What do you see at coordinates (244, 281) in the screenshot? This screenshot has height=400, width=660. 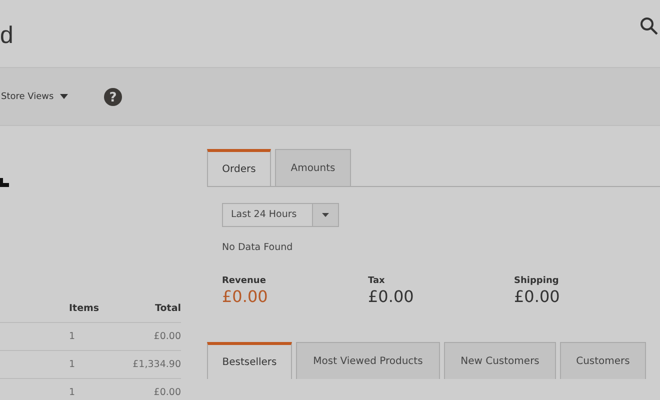 I see `total-label: Revenue` at bounding box center [244, 281].